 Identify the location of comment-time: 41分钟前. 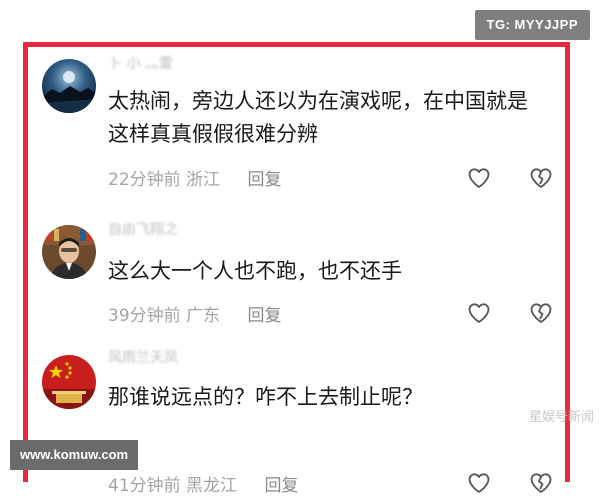
(144, 486).